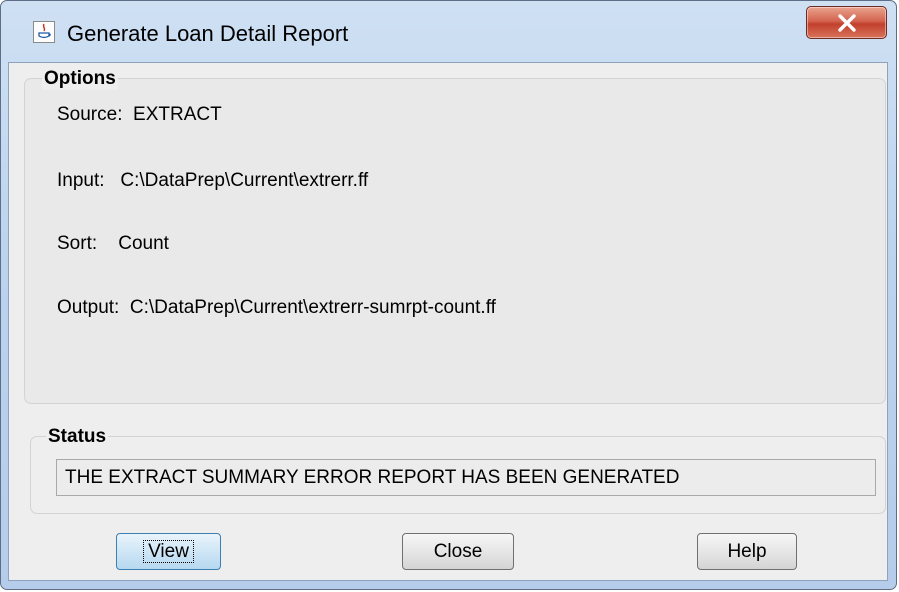  What do you see at coordinates (747, 551) in the screenshot?
I see `help-button: Help` at bounding box center [747, 551].